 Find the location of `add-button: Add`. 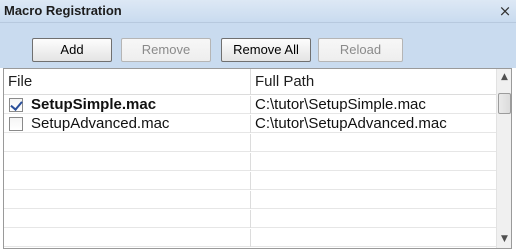

add-button: Add is located at coordinates (72, 50).